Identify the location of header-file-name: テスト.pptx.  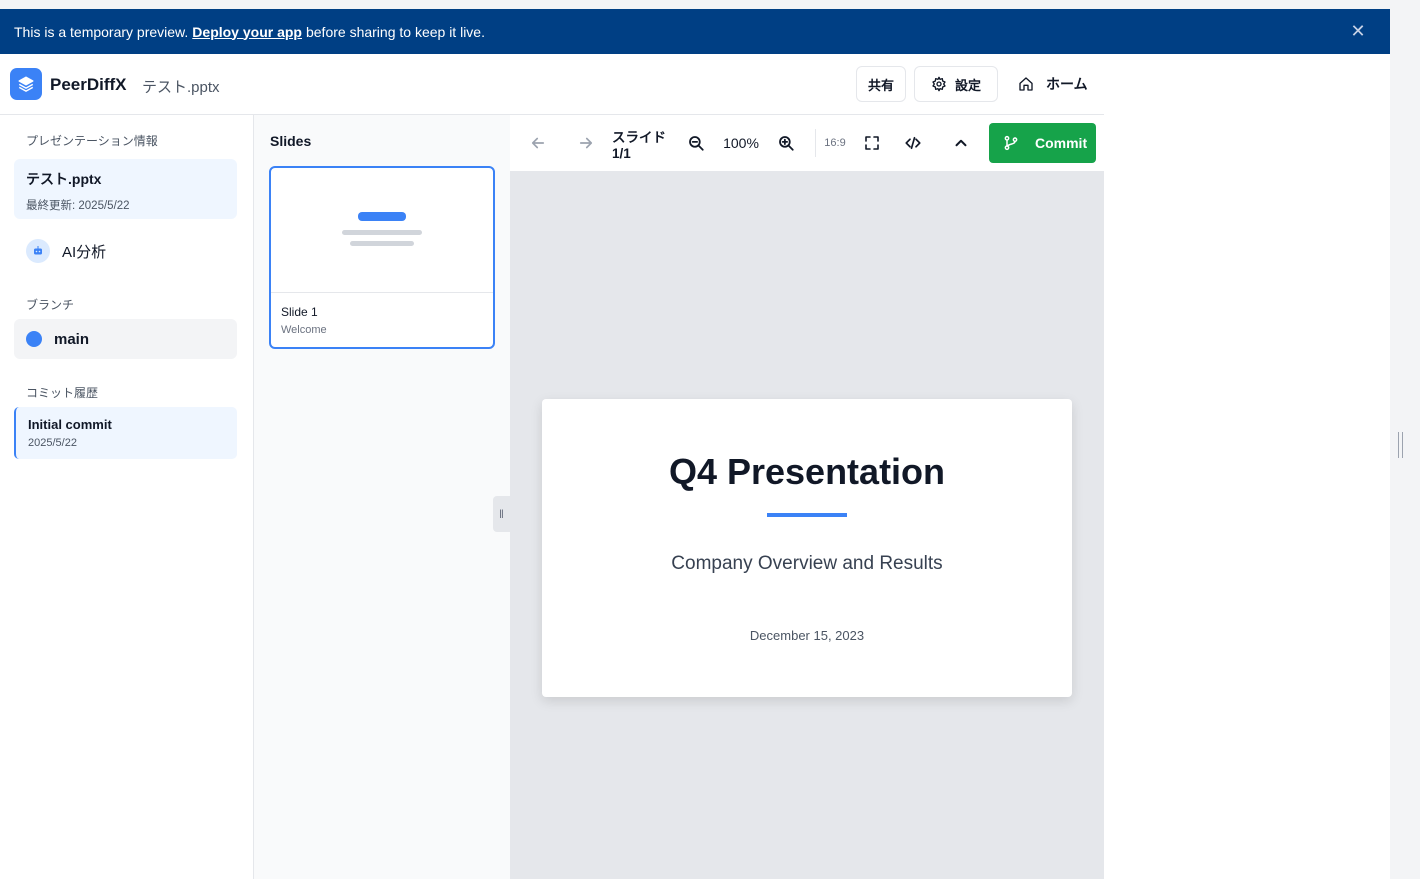
(181, 87).